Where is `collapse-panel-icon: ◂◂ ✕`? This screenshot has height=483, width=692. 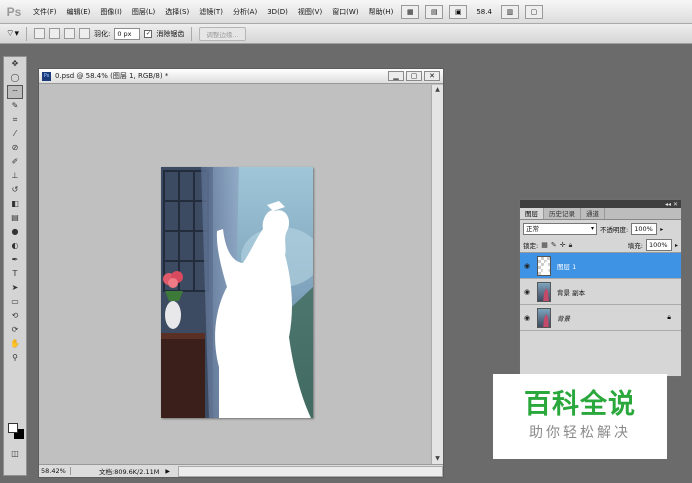
collapse-panel-icon: ◂◂ ✕ is located at coordinates (671, 204).